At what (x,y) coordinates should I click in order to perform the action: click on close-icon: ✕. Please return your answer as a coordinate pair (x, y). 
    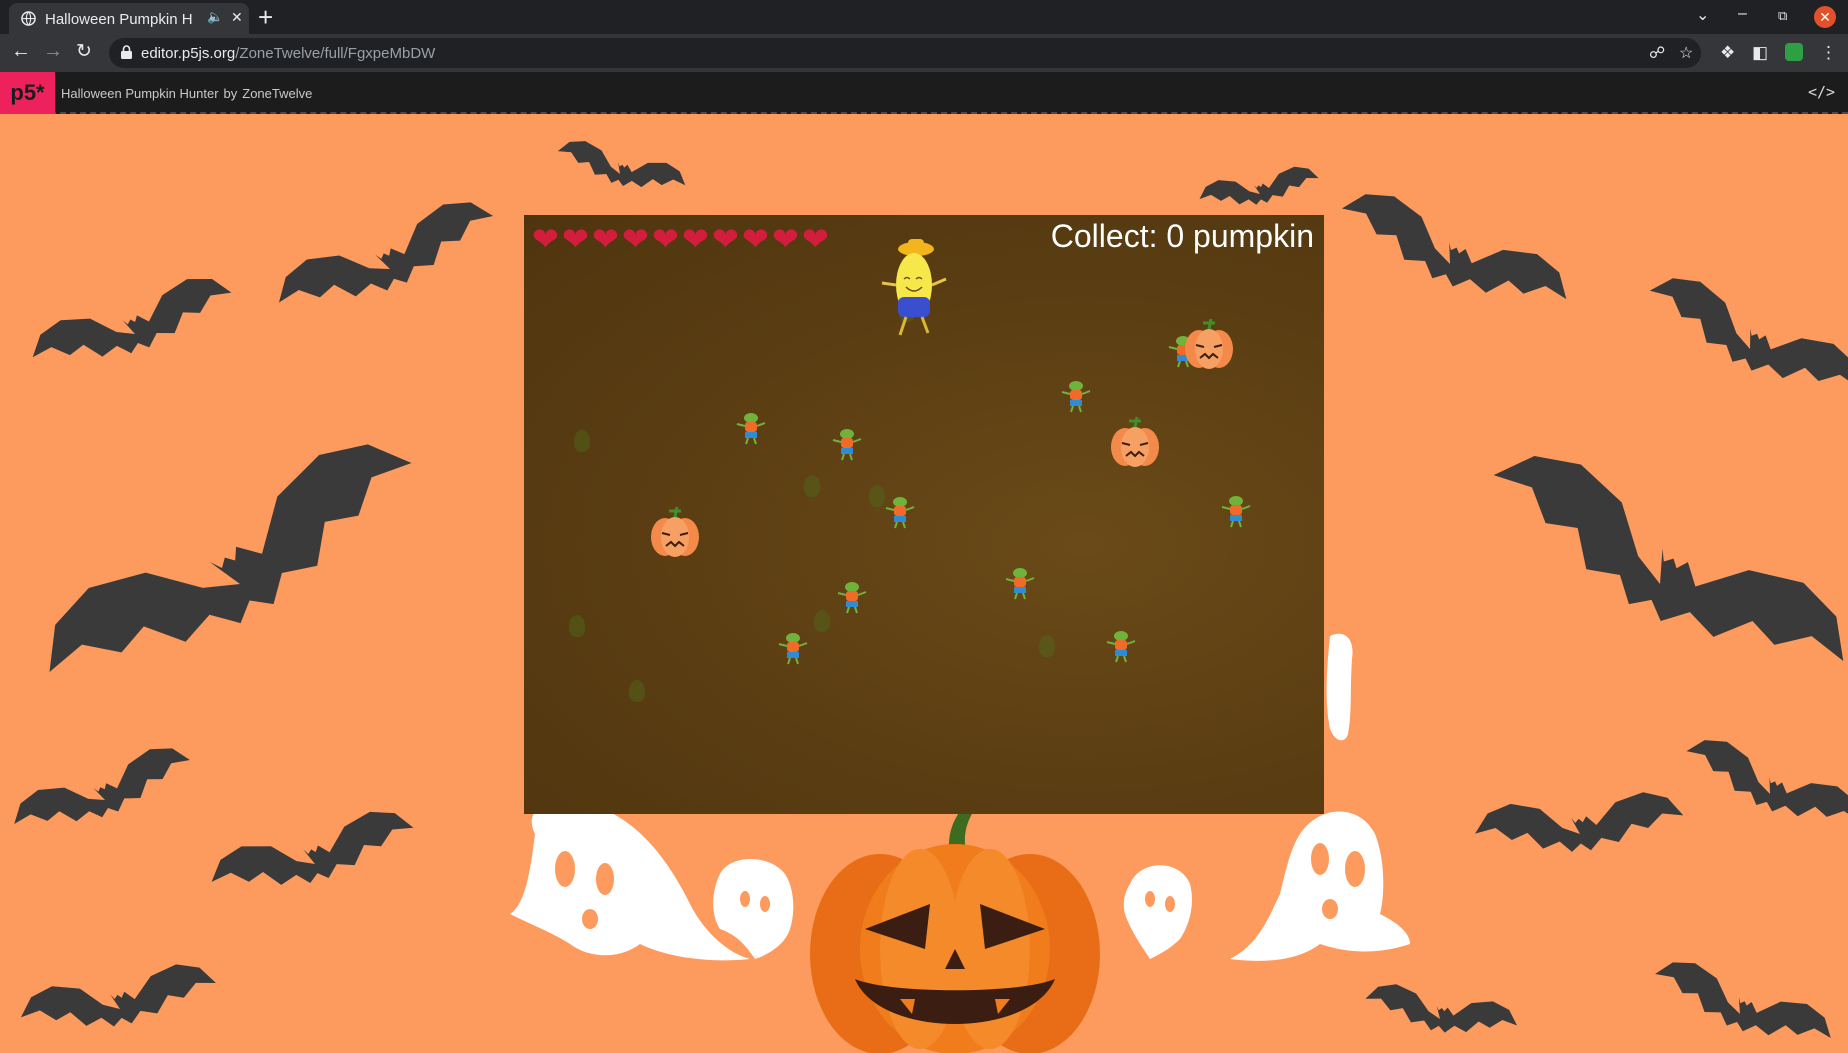
    Looking at the image, I should click on (237, 17).